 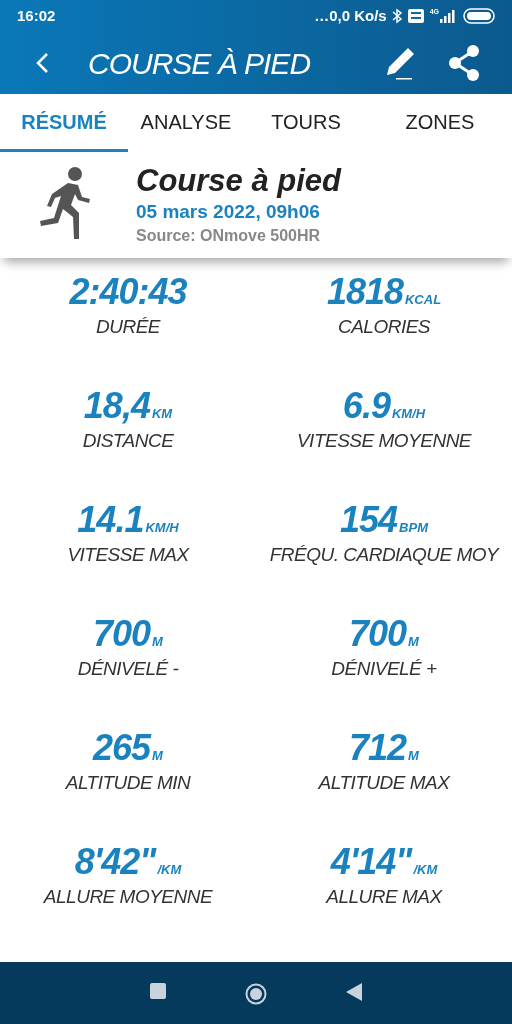 I want to click on tab: TOURS, so click(x=306, y=123).